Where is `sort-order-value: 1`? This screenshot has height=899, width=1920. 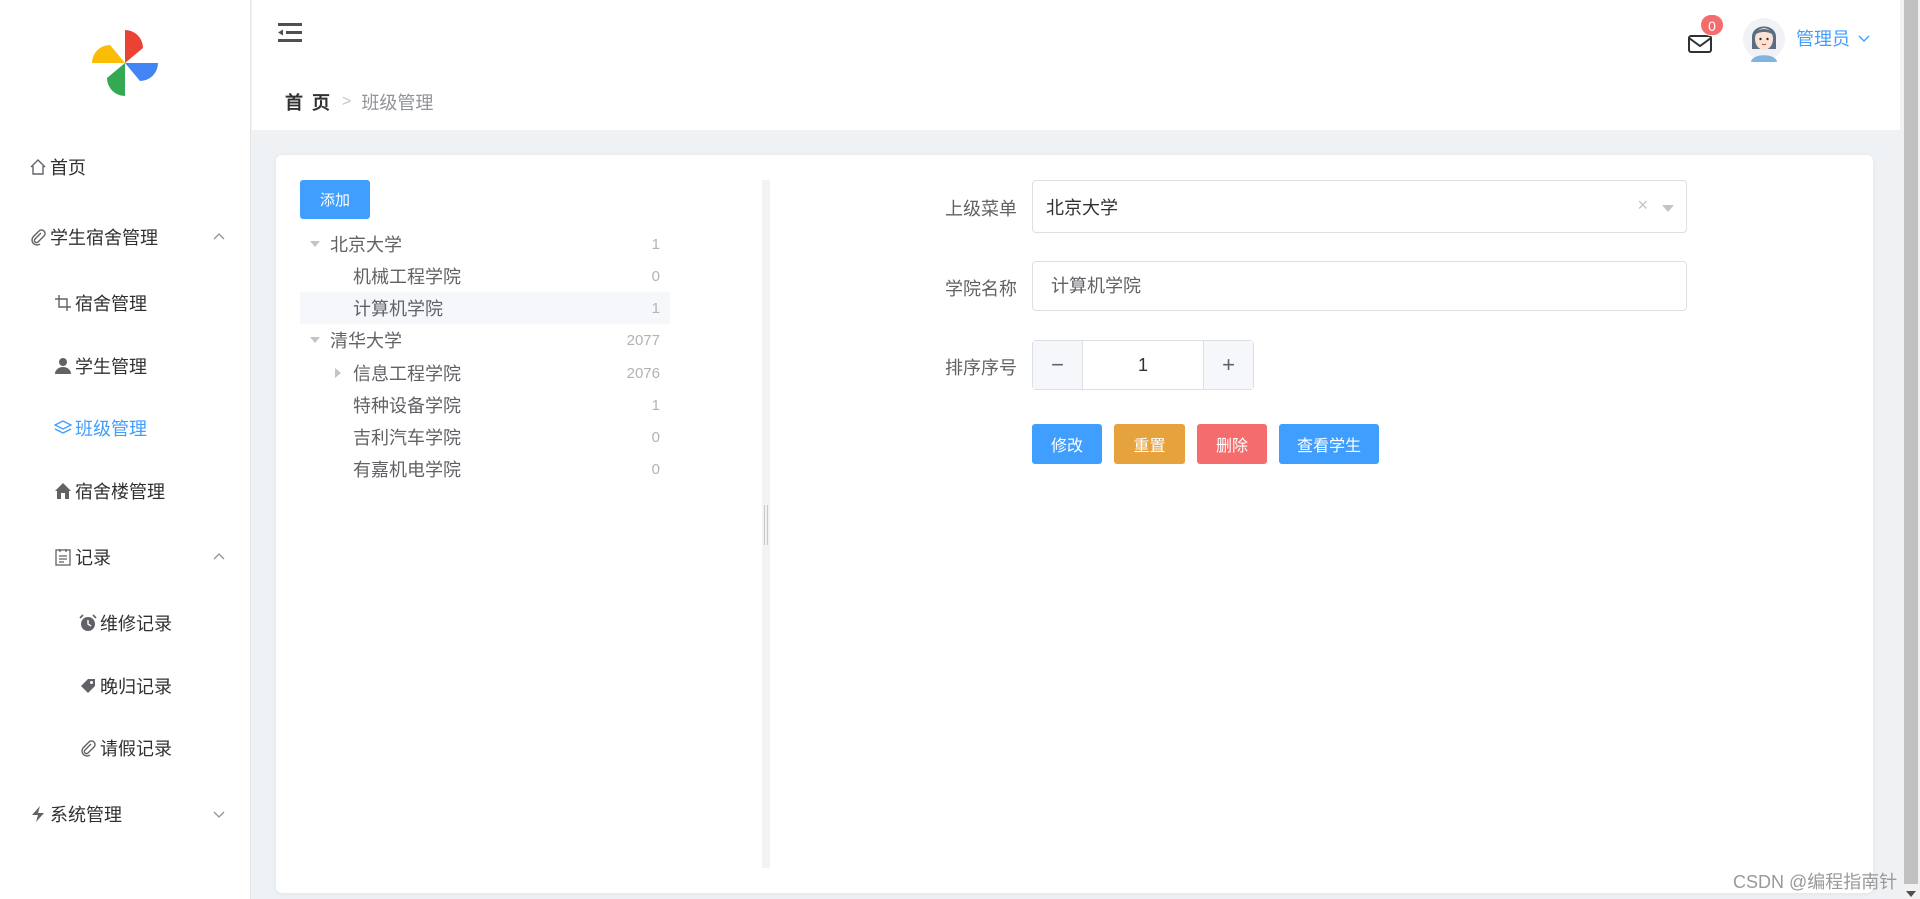 sort-order-value: 1 is located at coordinates (1143, 365).